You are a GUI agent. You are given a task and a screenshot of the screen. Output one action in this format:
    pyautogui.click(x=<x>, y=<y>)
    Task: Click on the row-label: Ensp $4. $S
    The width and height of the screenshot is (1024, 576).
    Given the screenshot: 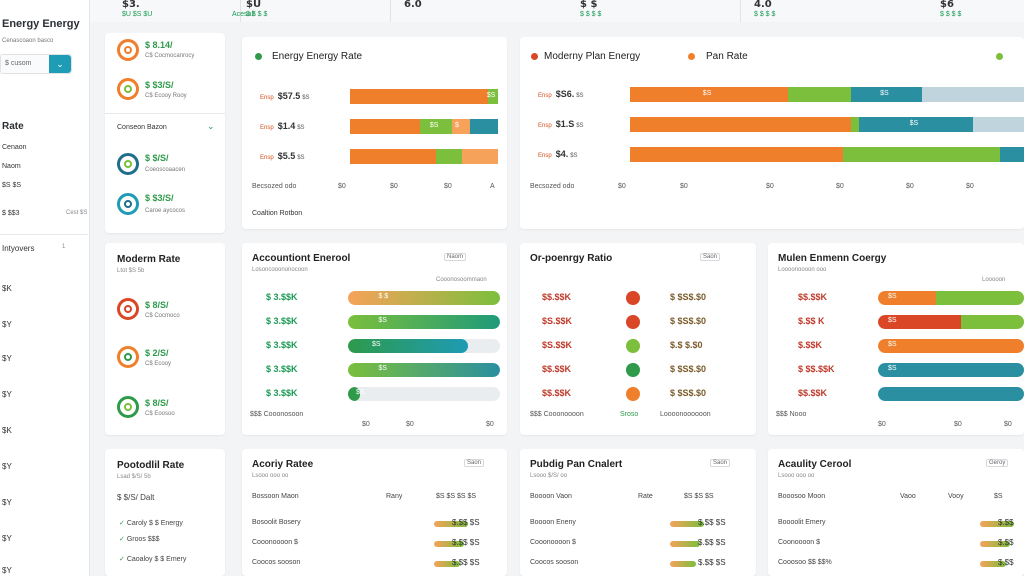 What is the action you would take?
    pyautogui.click(x=560, y=154)
    